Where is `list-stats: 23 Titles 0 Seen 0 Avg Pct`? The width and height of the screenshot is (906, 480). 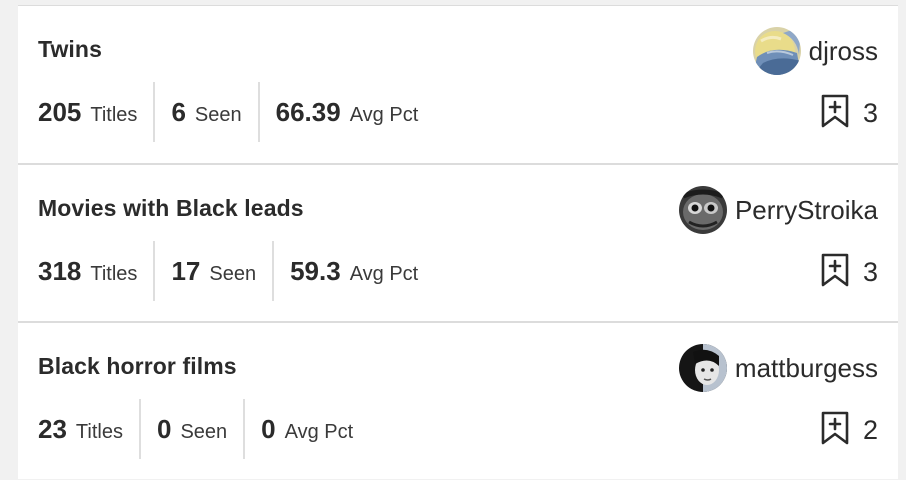
list-stats: 23 Titles 0 Seen 0 Avg Pct is located at coordinates (203, 429).